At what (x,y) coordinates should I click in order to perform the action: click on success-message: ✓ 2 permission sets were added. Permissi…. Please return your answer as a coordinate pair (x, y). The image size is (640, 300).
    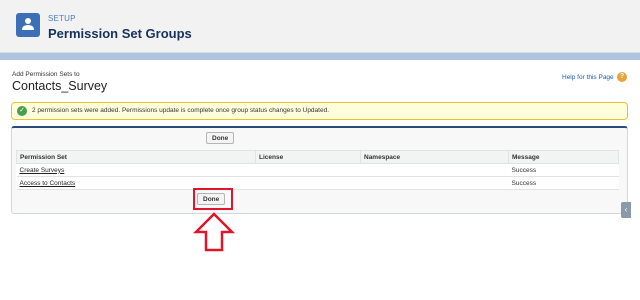
    Looking at the image, I should click on (319, 111).